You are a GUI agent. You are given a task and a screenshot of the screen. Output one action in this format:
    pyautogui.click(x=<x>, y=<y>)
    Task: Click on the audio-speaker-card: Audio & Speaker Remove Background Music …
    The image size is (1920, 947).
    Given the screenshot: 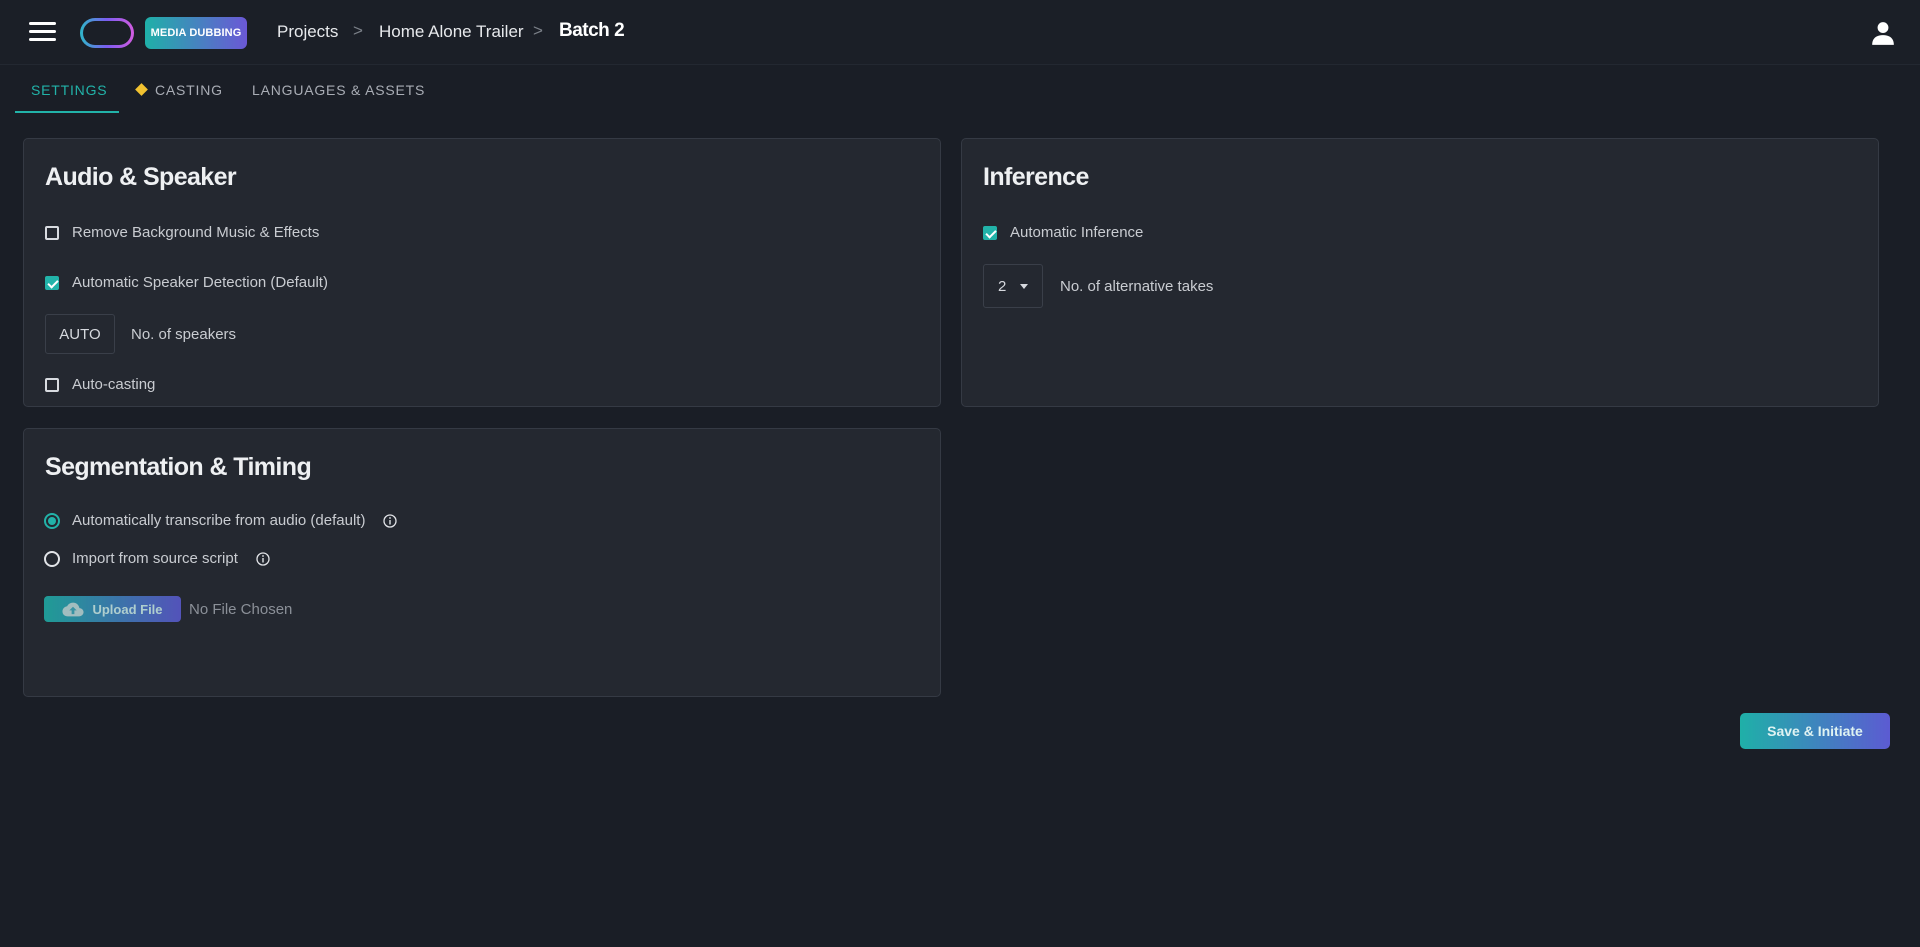 What is the action you would take?
    pyautogui.click(x=482, y=272)
    